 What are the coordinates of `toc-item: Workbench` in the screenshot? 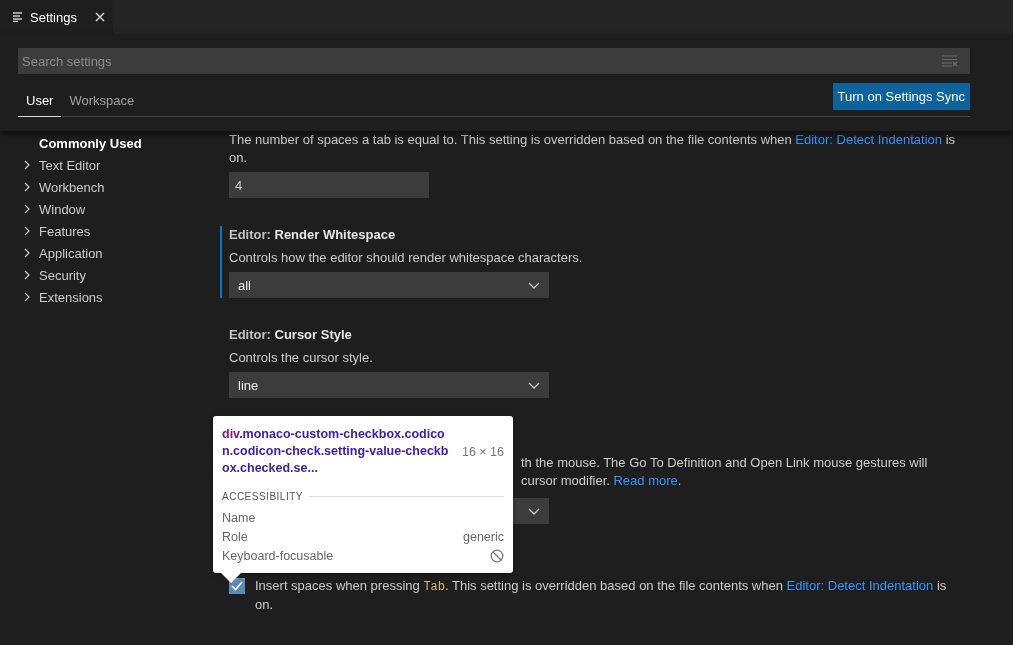 It's located at (72, 187).